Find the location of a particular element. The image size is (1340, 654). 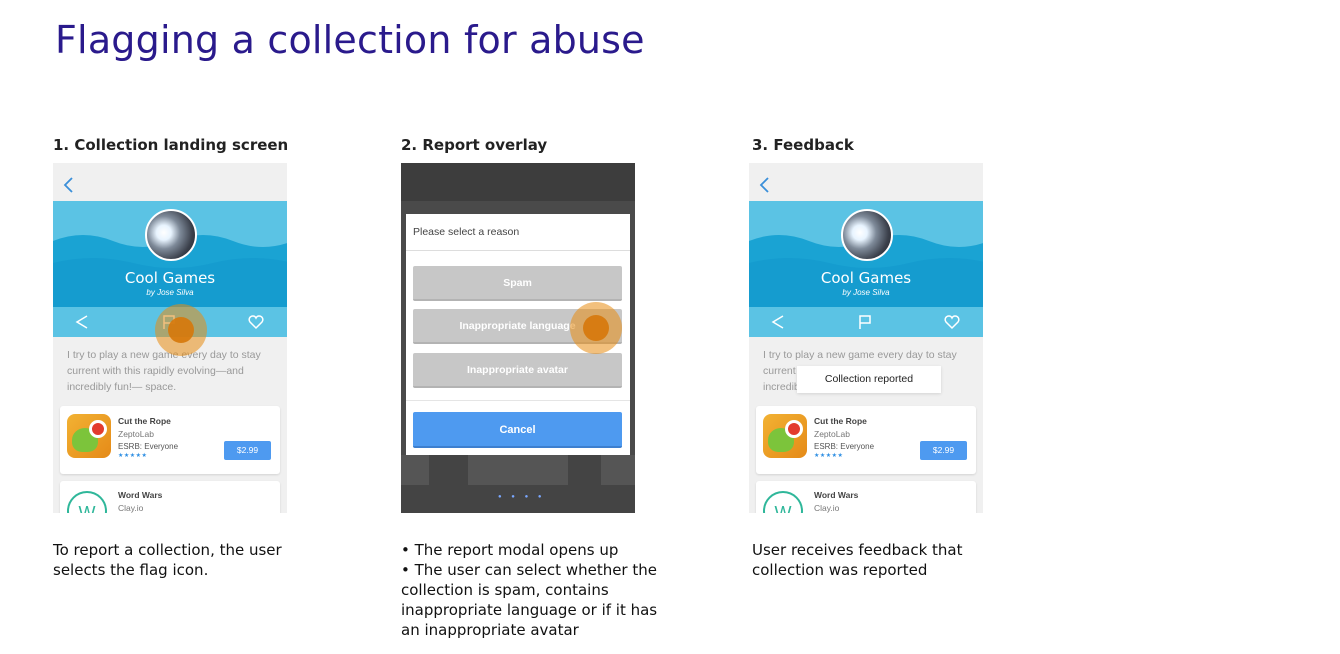

step-1-heading: 1. Collection landing screen is located at coordinates (171, 145).